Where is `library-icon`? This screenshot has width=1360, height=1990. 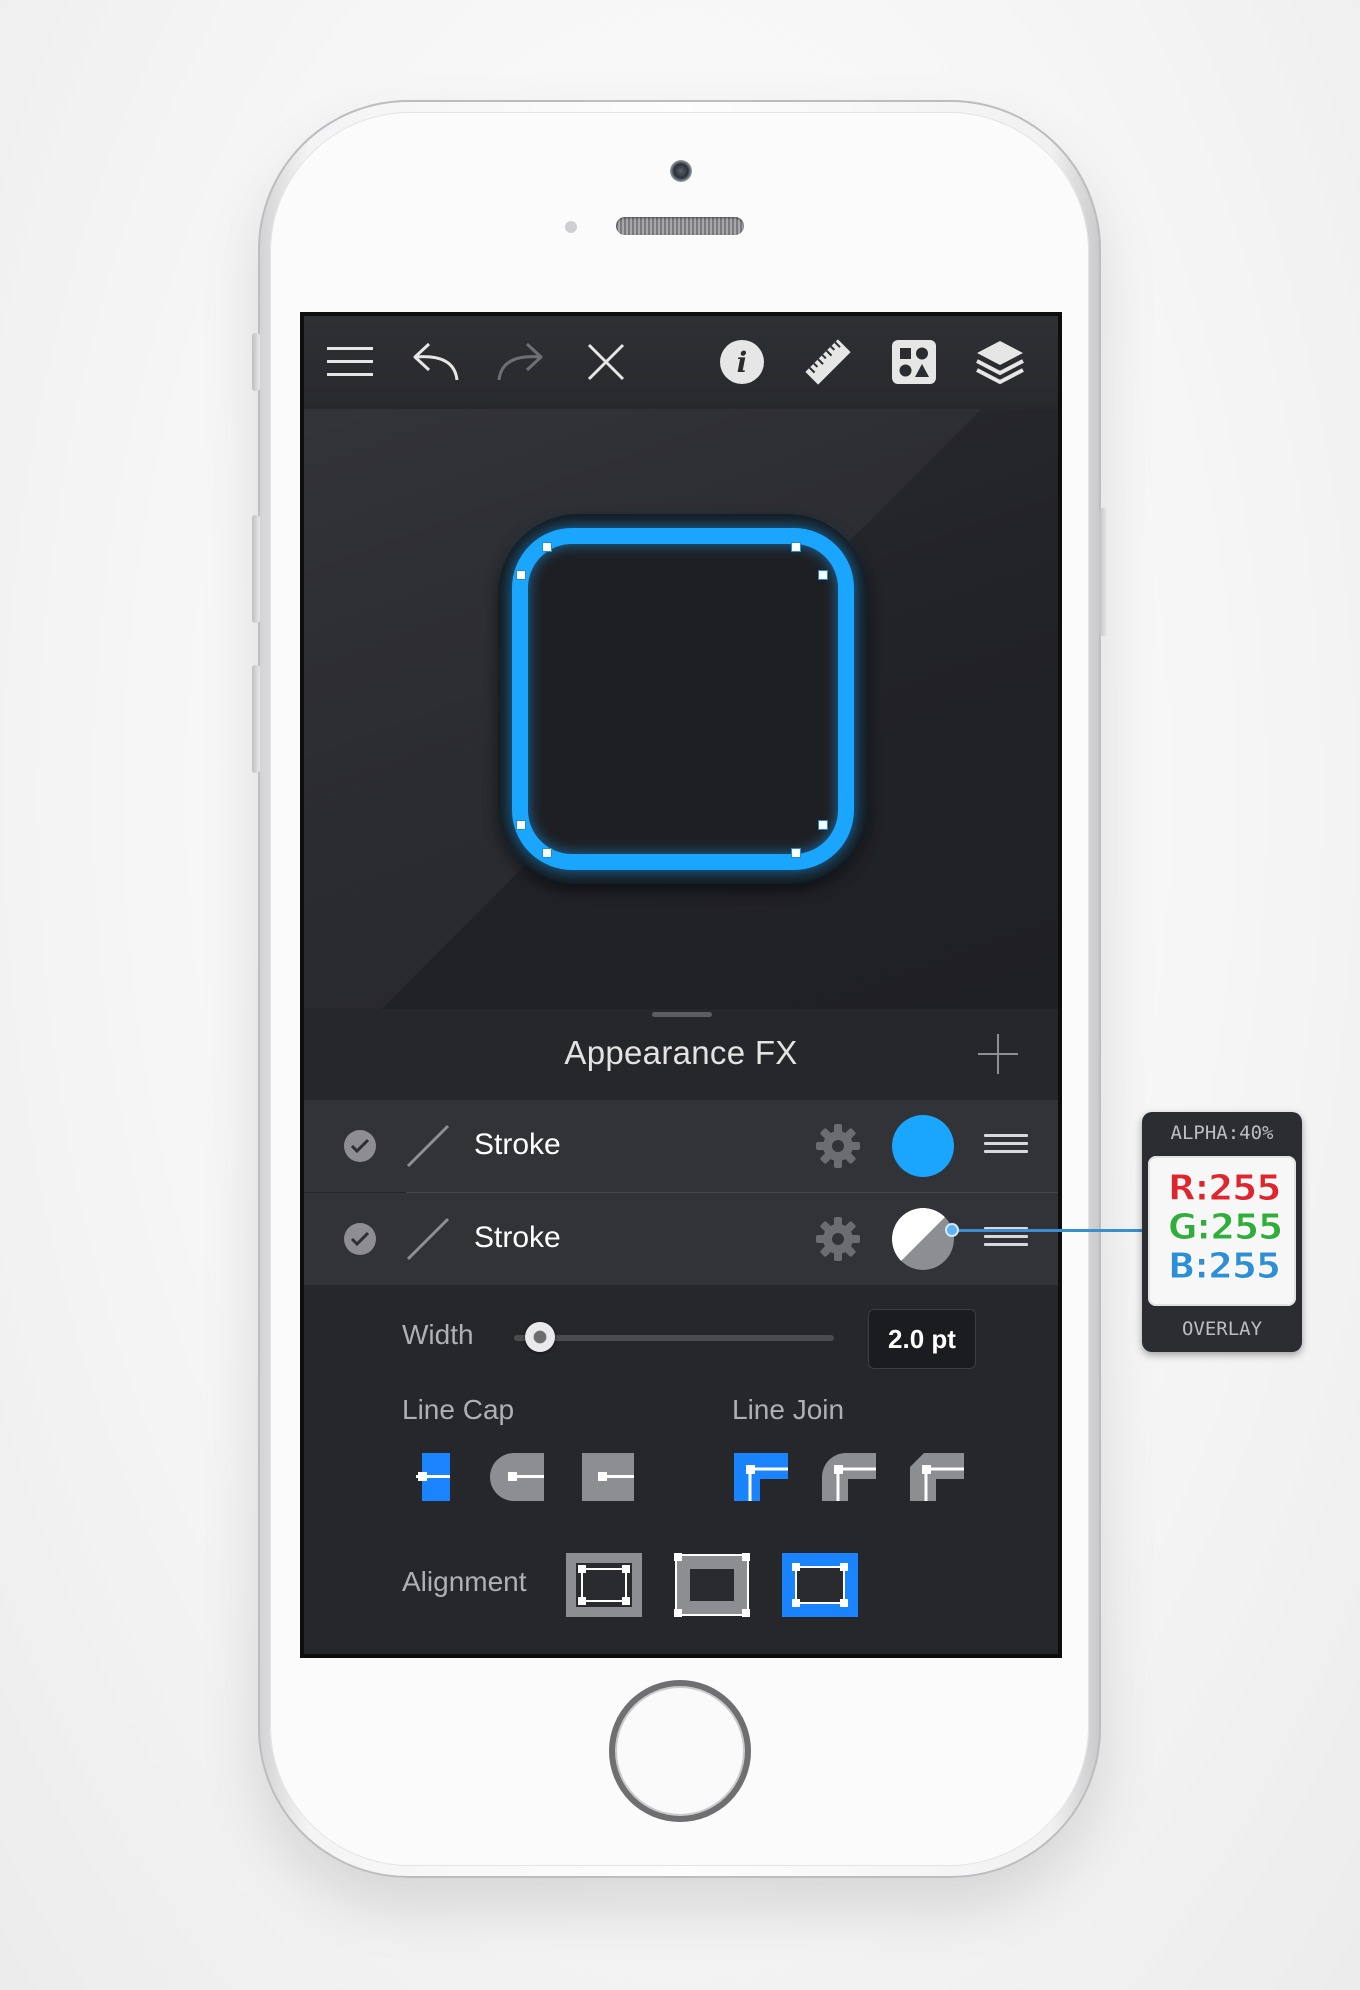 library-icon is located at coordinates (914, 362).